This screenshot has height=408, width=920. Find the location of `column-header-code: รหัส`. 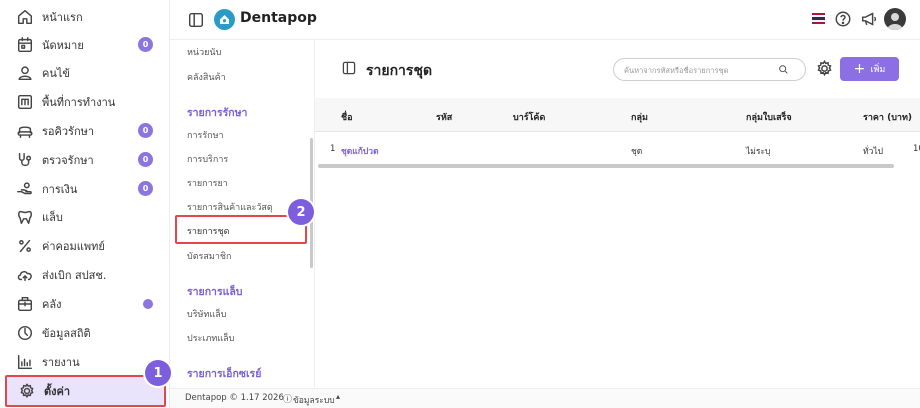

column-header-code: รหัส is located at coordinates (444, 117).